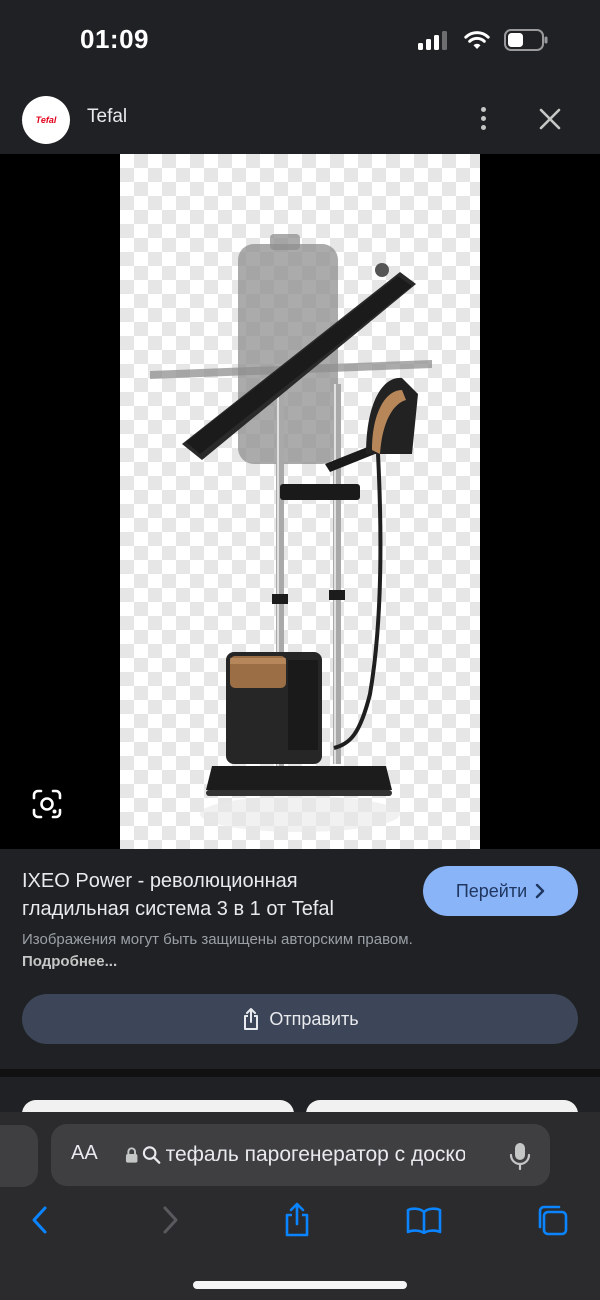  I want to click on share-page-button, so click(297, 1220).